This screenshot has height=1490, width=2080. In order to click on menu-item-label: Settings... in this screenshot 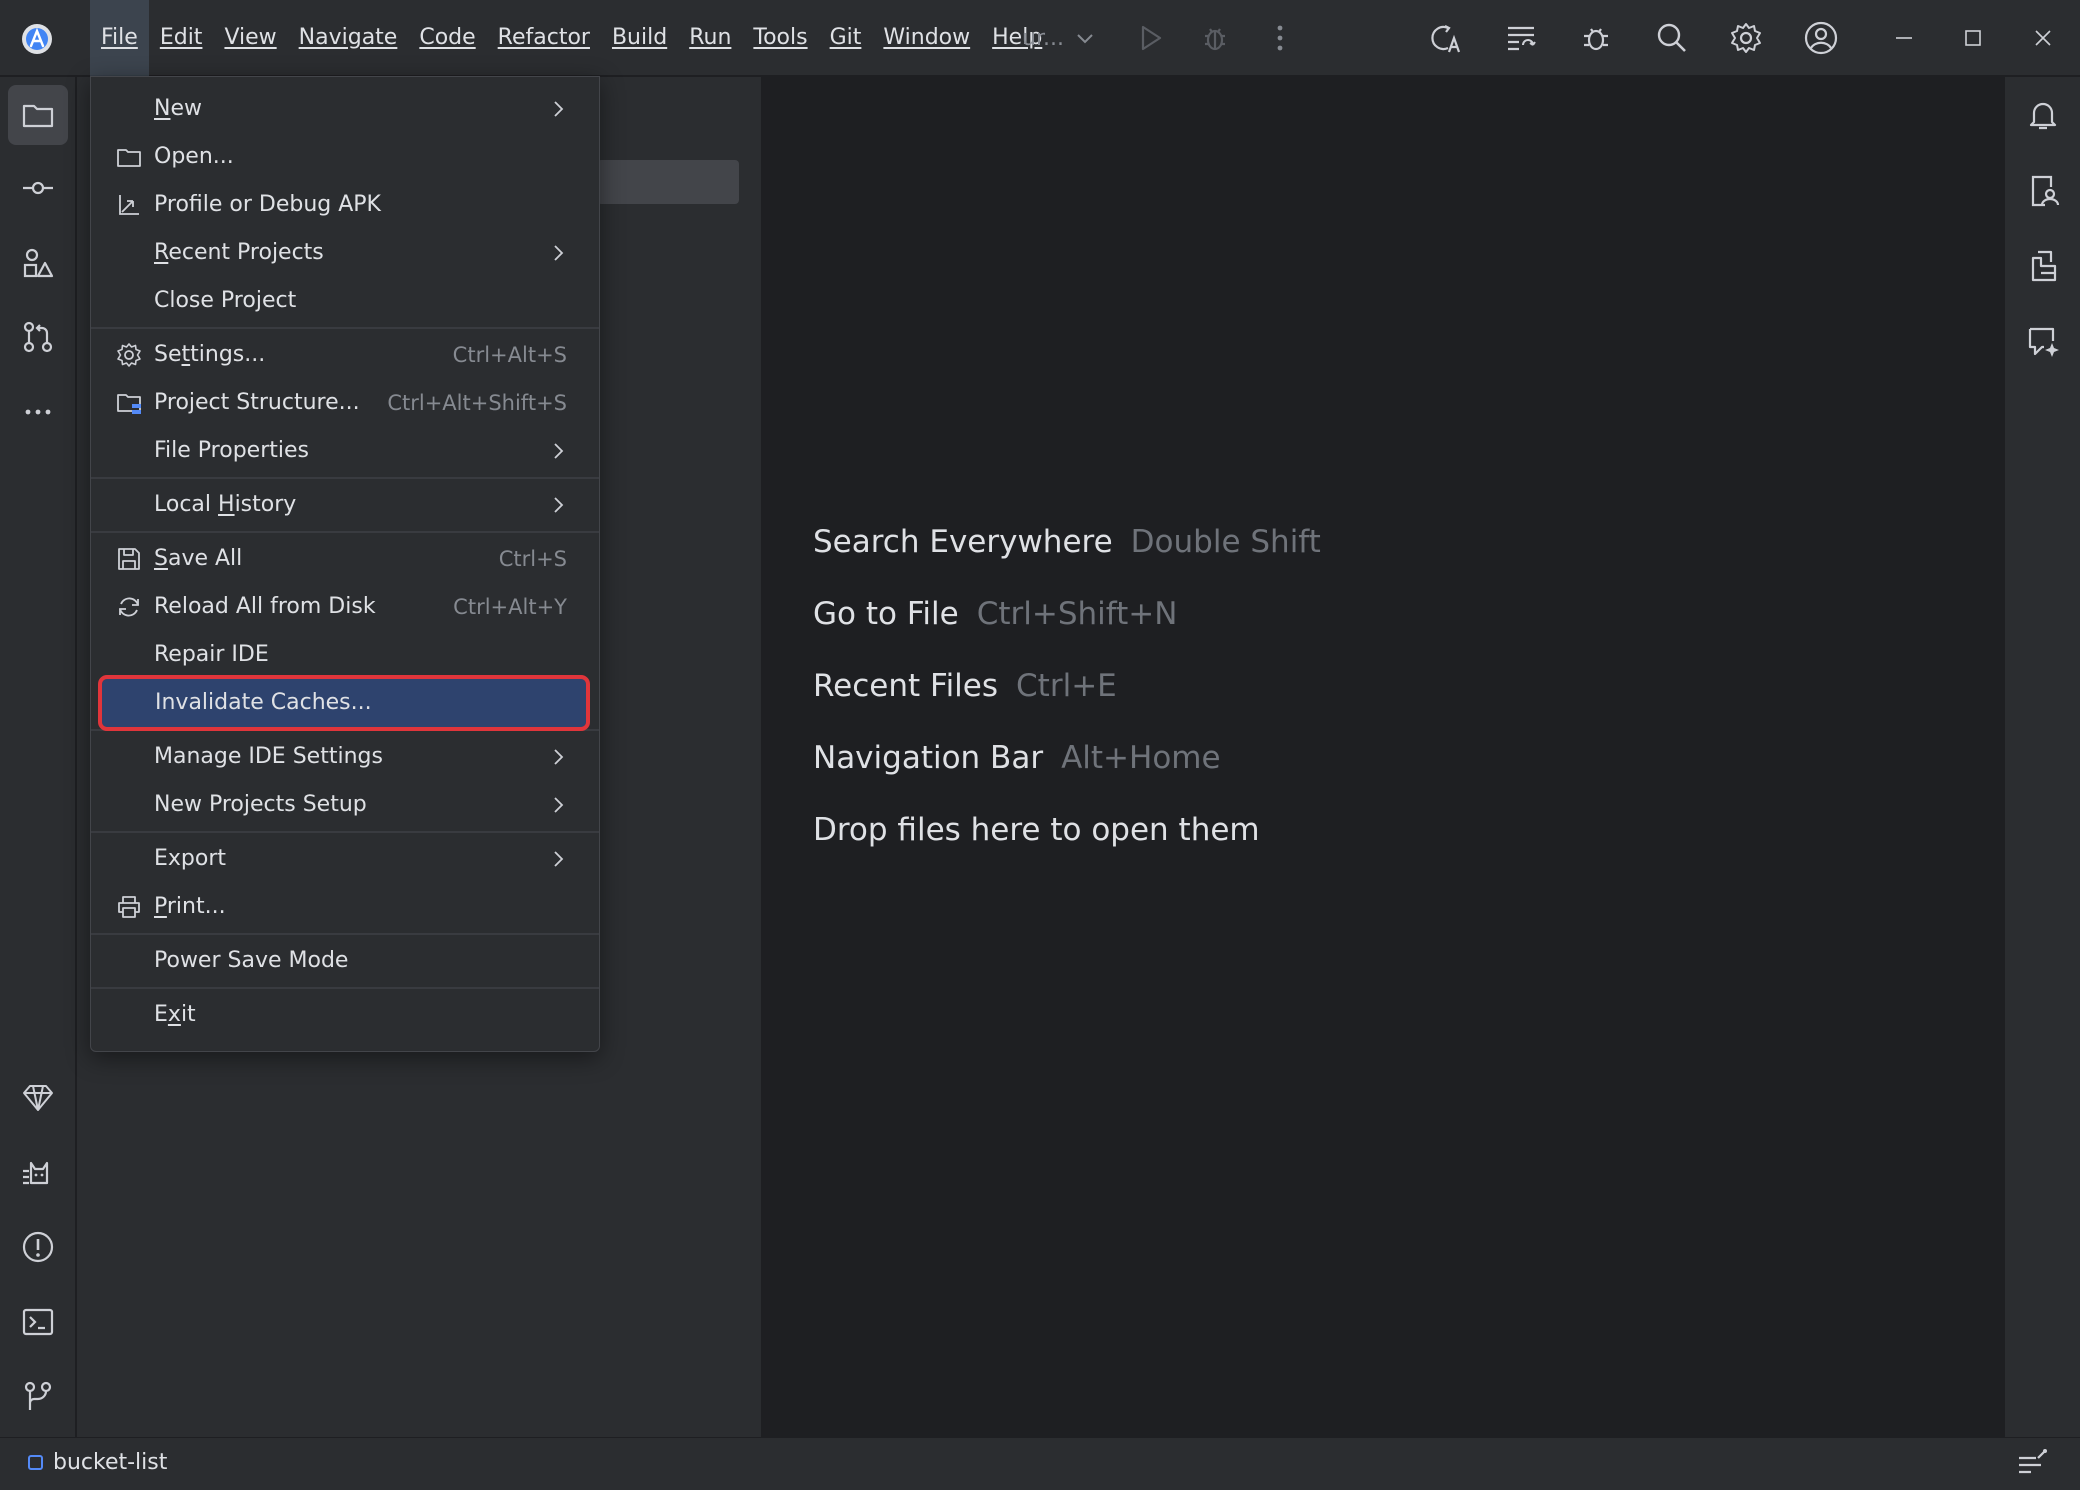, I will do `click(210, 354)`.